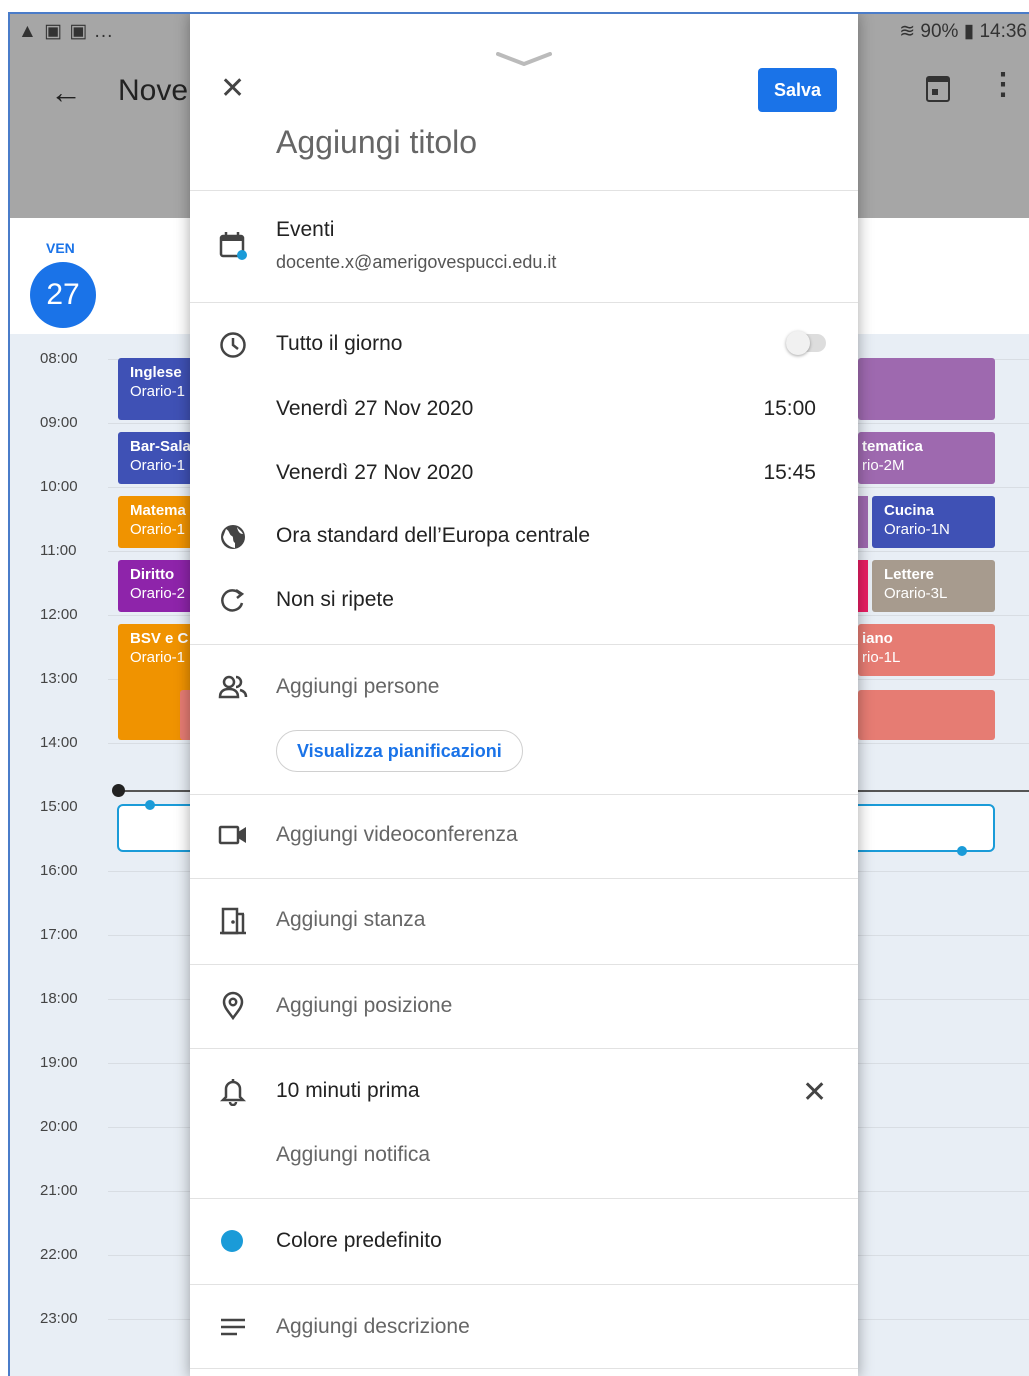 This screenshot has width=1029, height=1376. What do you see at coordinates (59, 1318) in the screenshot?
I see `hour-label: 23:00` at bounding box center [59, 1318].